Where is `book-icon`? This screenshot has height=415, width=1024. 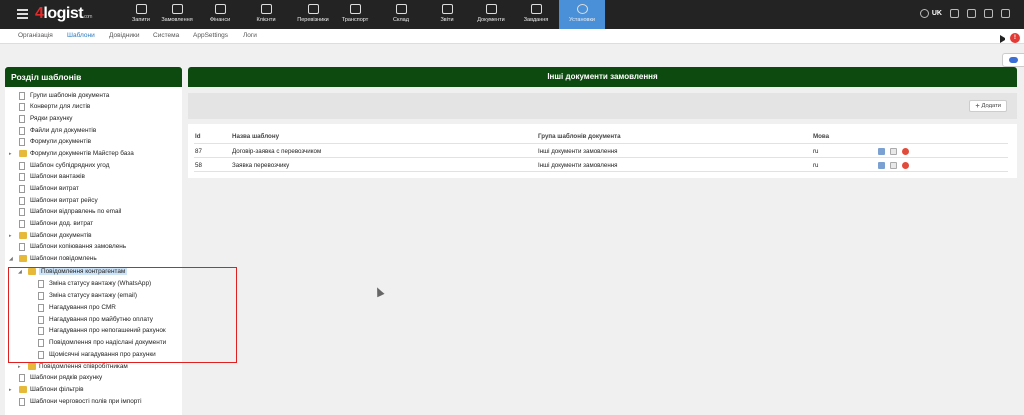
book-icon is located at coordinates (971, 13).